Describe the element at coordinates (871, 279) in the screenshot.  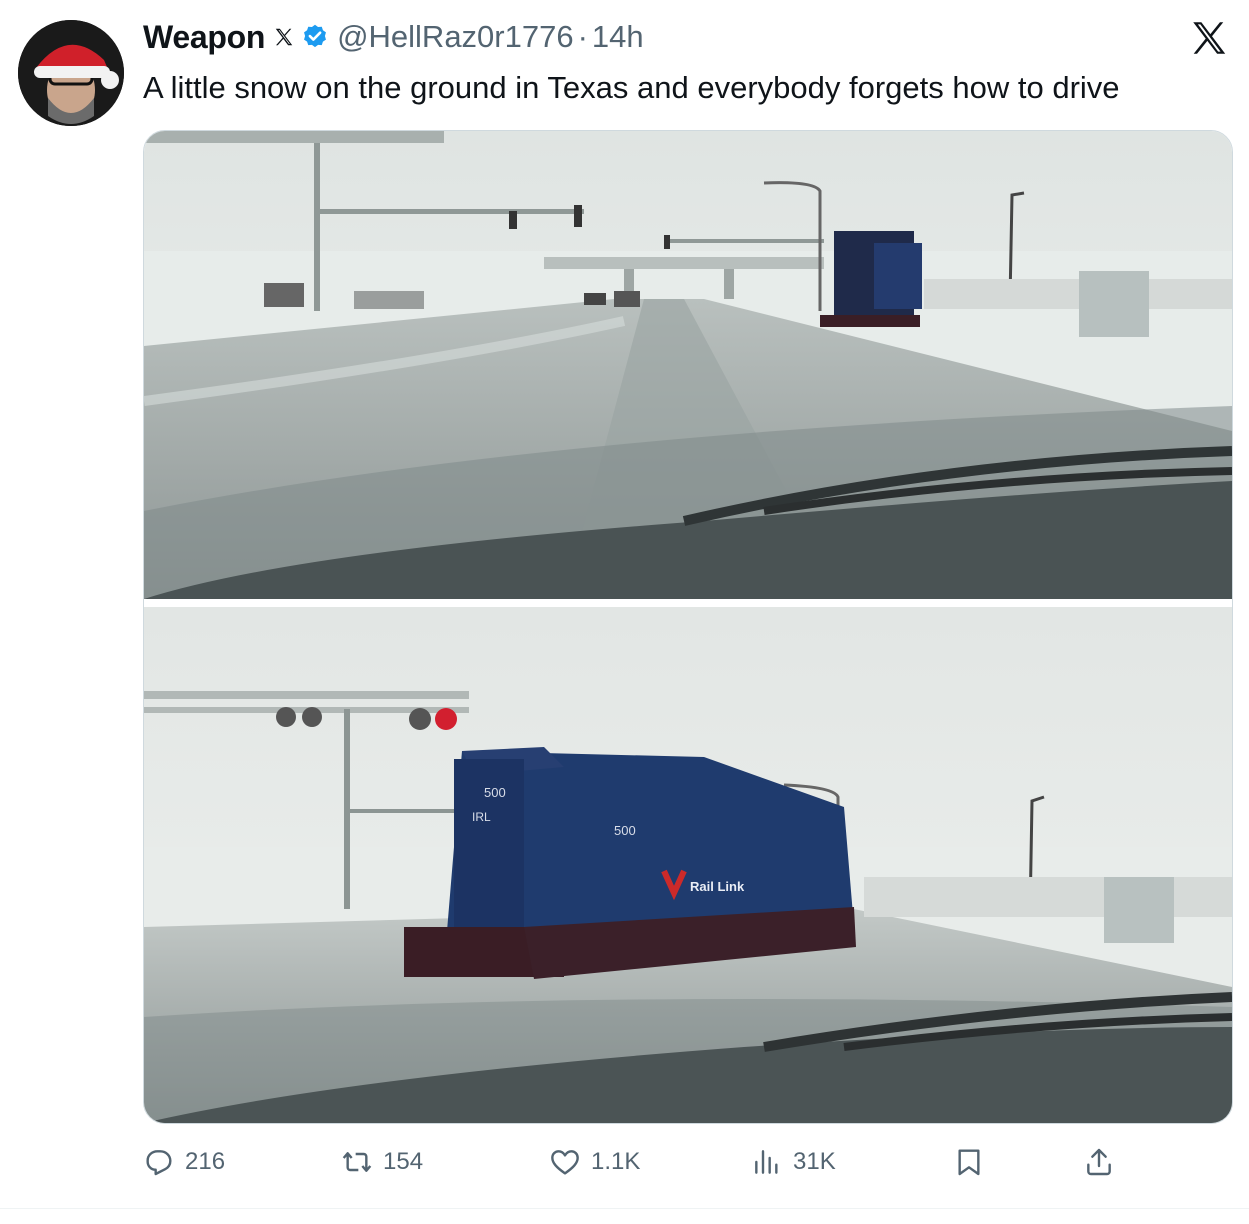
I see `locomotive-distant` at that location.